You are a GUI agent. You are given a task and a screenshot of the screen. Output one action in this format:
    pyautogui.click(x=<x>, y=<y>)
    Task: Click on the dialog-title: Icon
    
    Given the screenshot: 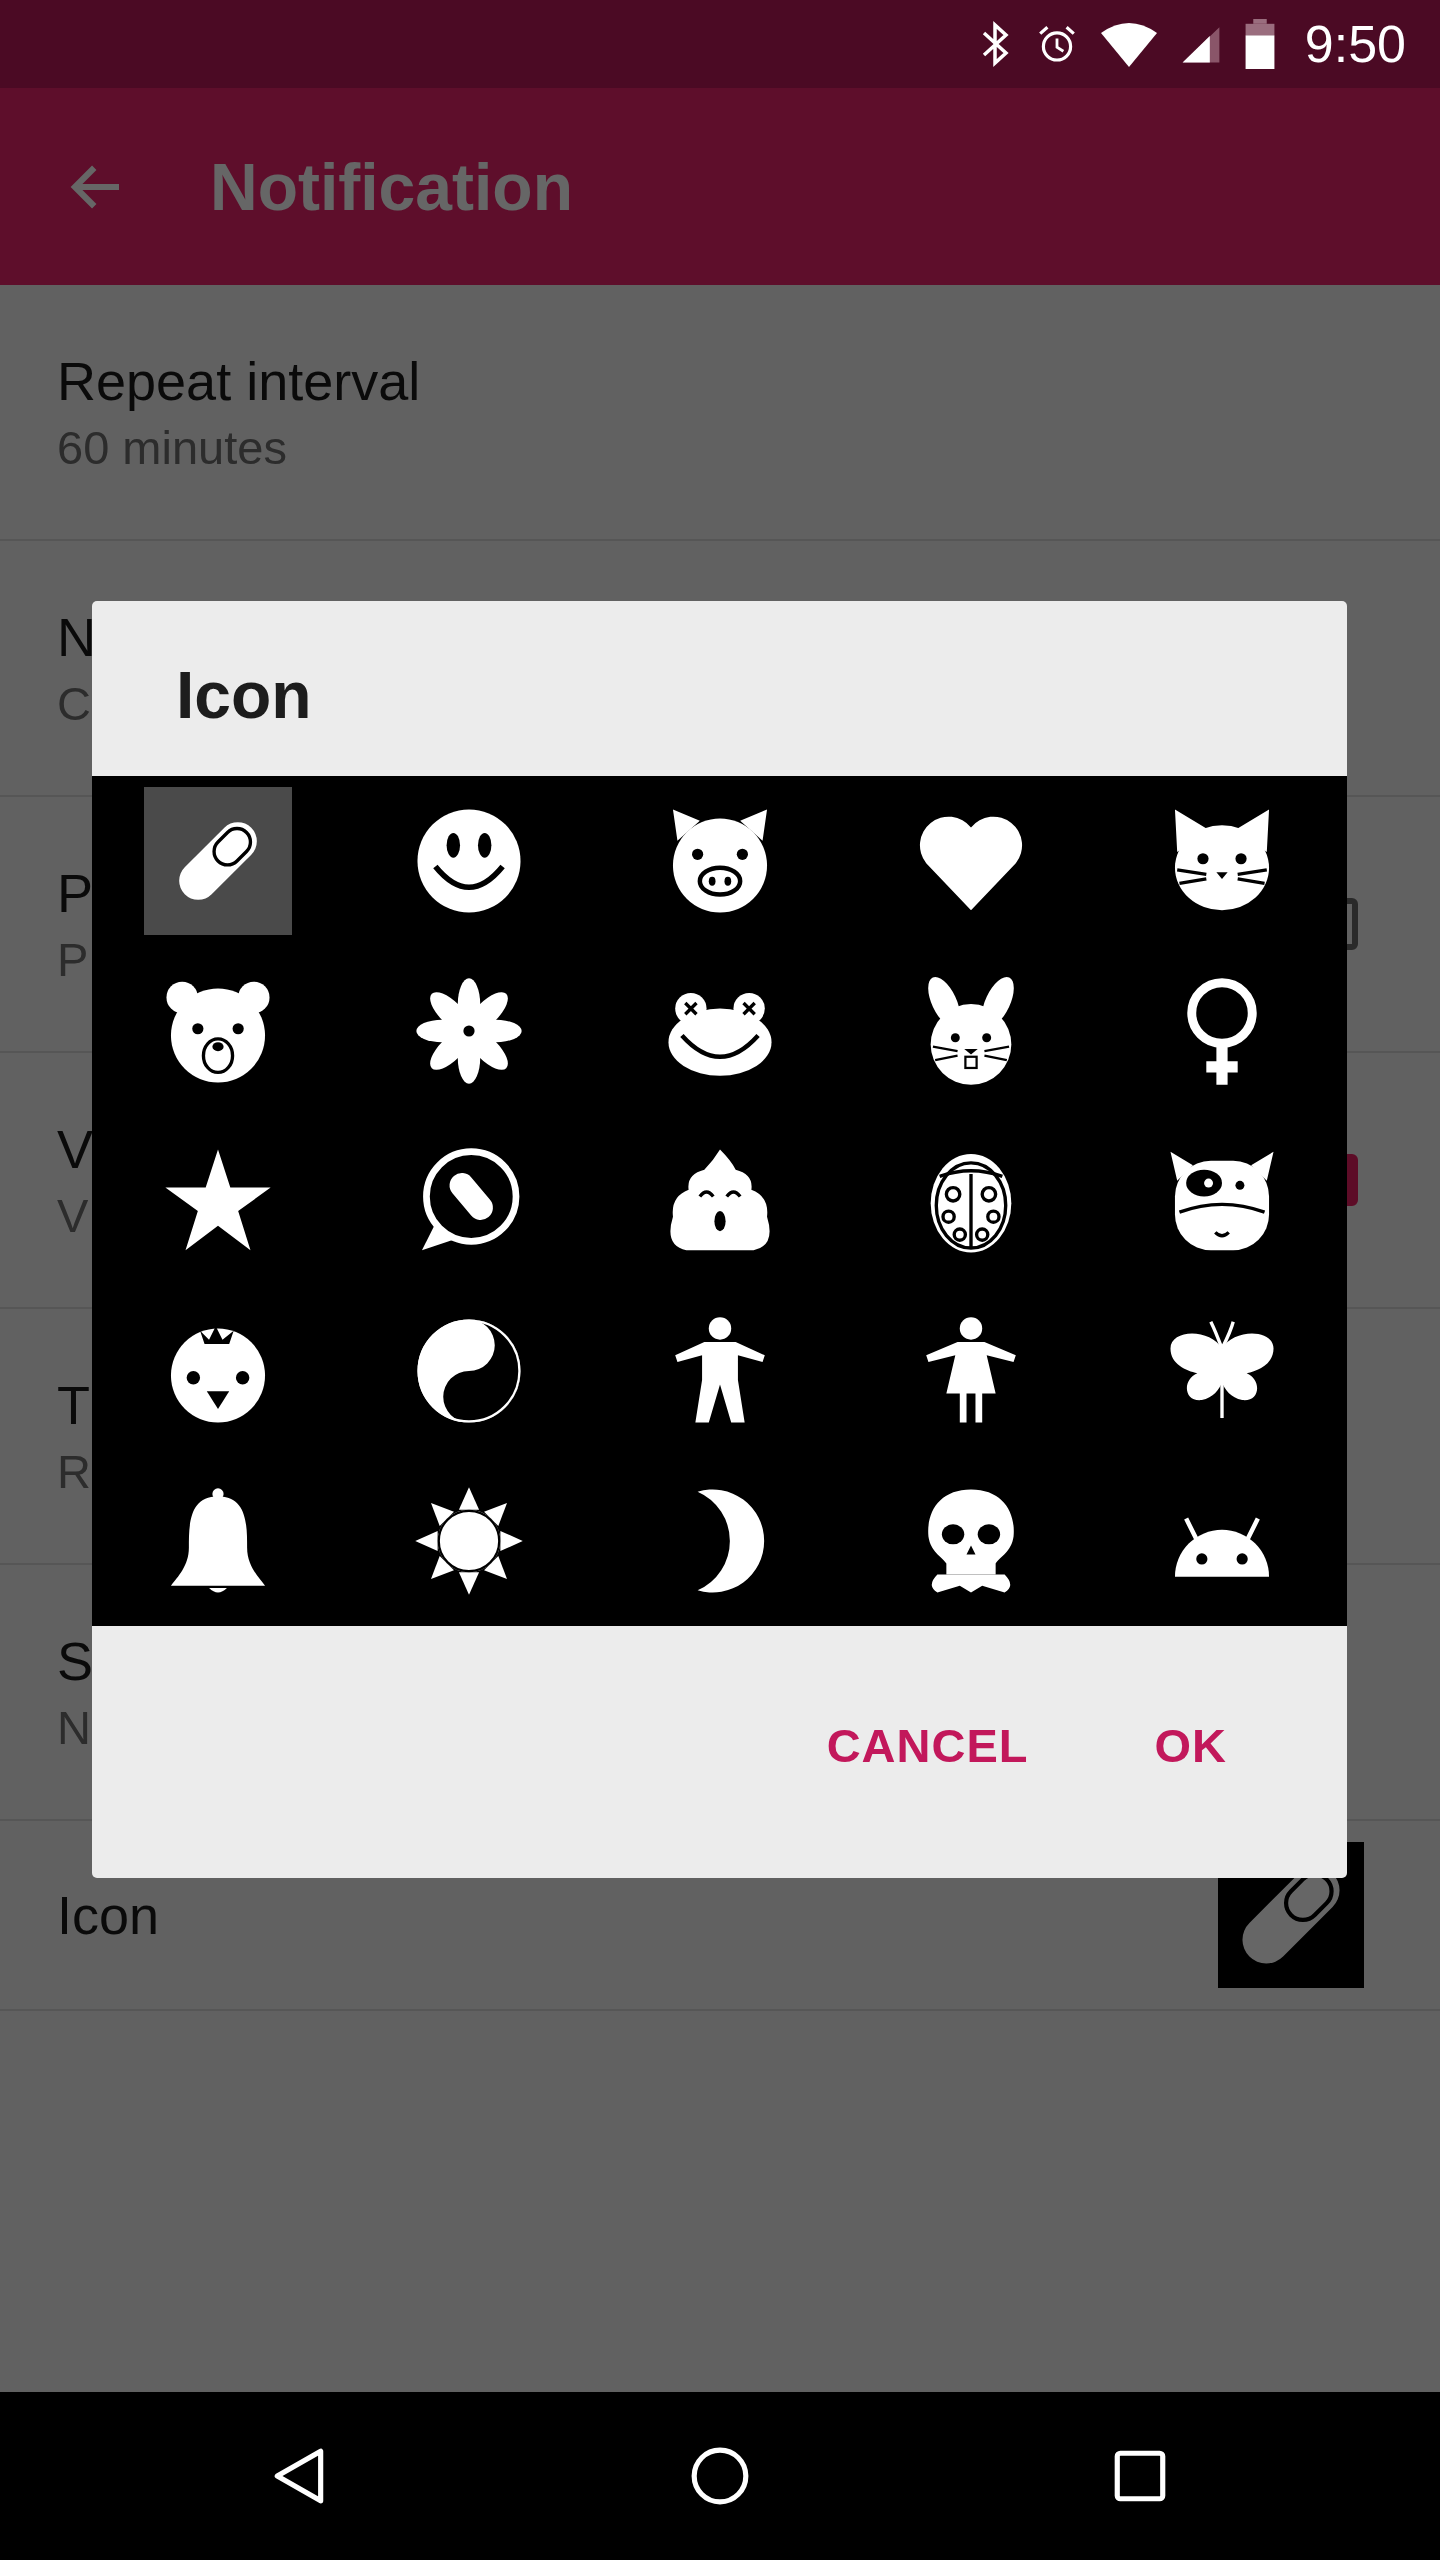 What is the action you would take?
    pyautogui.click(x=244, y=694)
    